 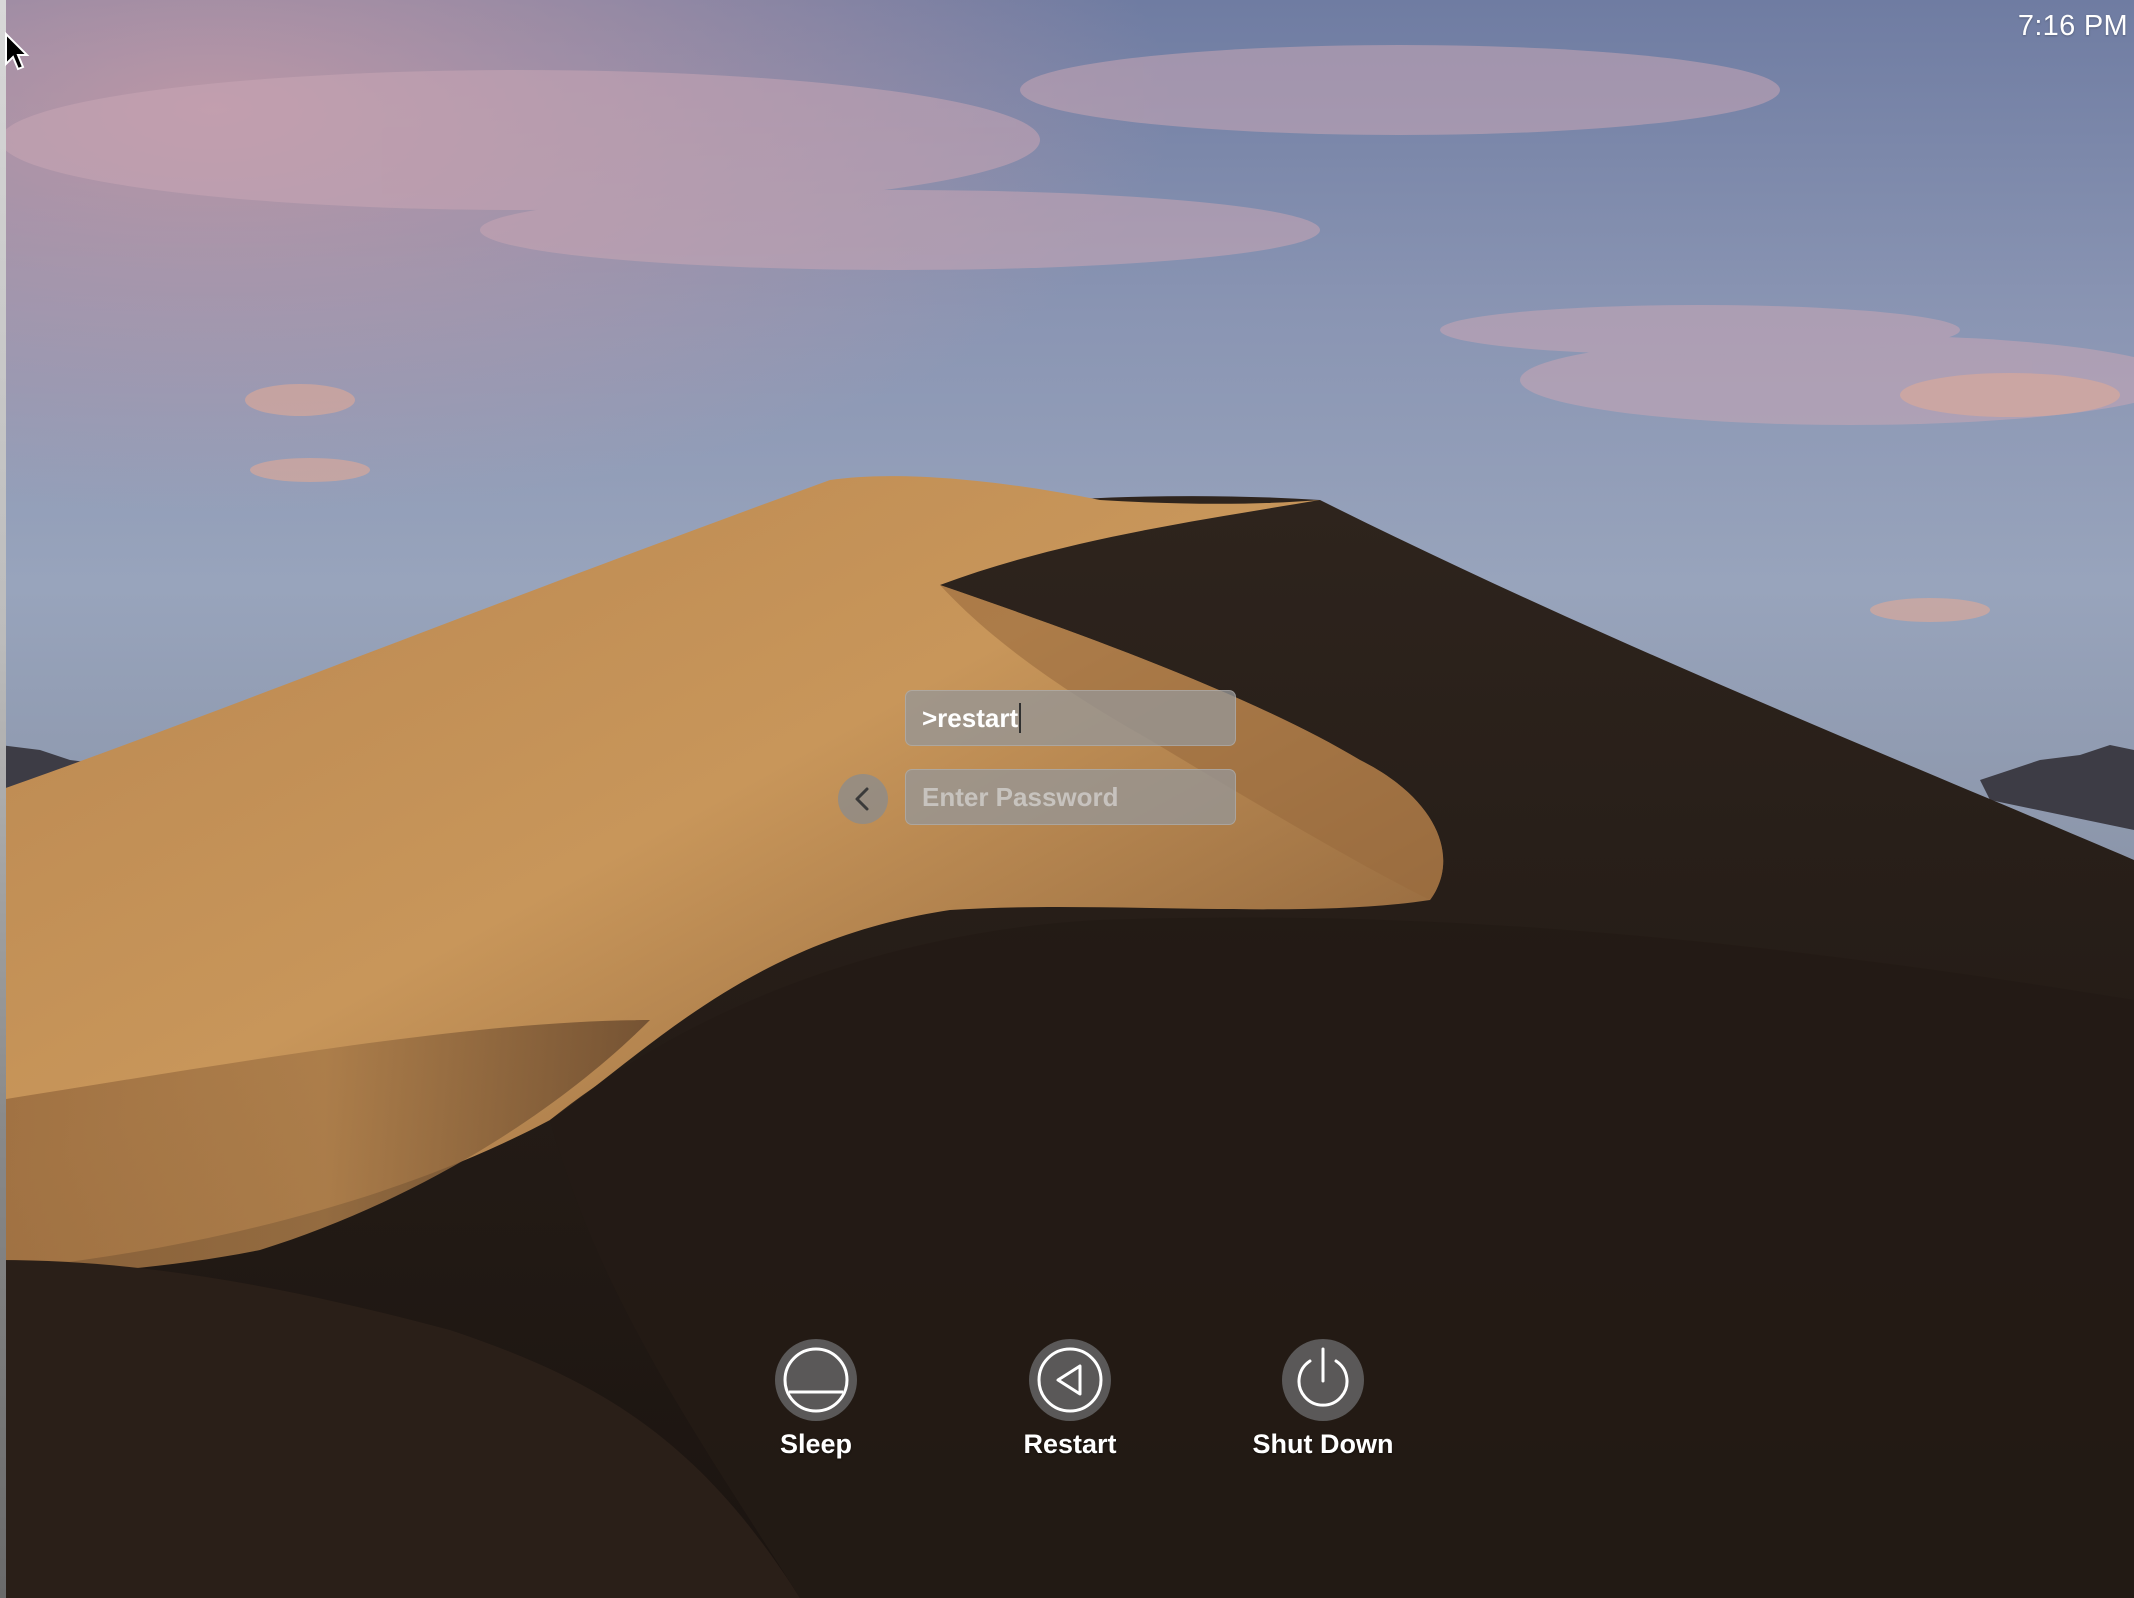 I want to click on mouse-cursor-icon, so click(x=17, y=51).